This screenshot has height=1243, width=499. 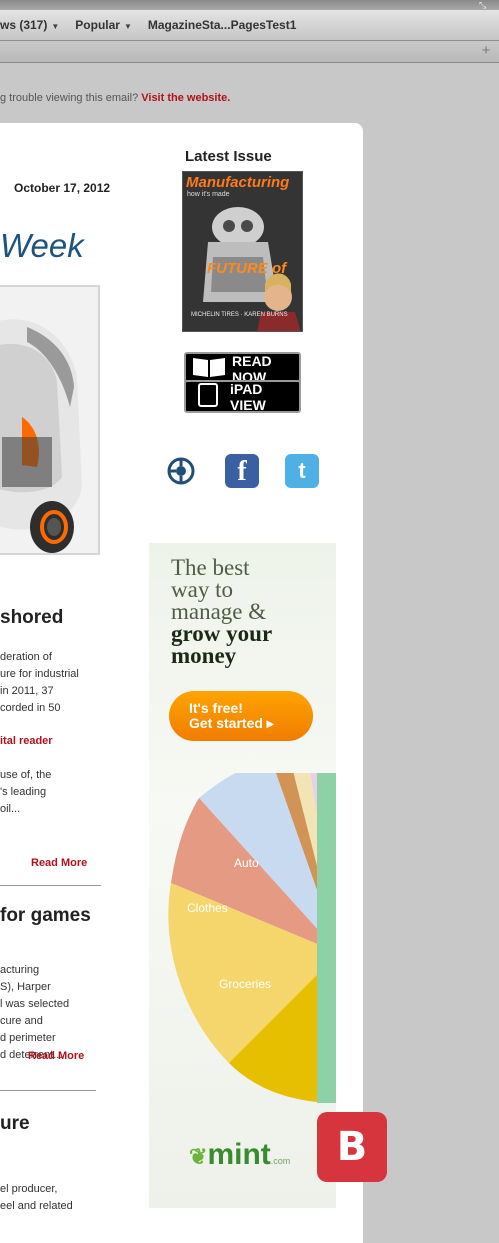 What do you see at coordinates (181, 471) in the screenshot?
I see `rss-icon` at bounding box center [181, 471].